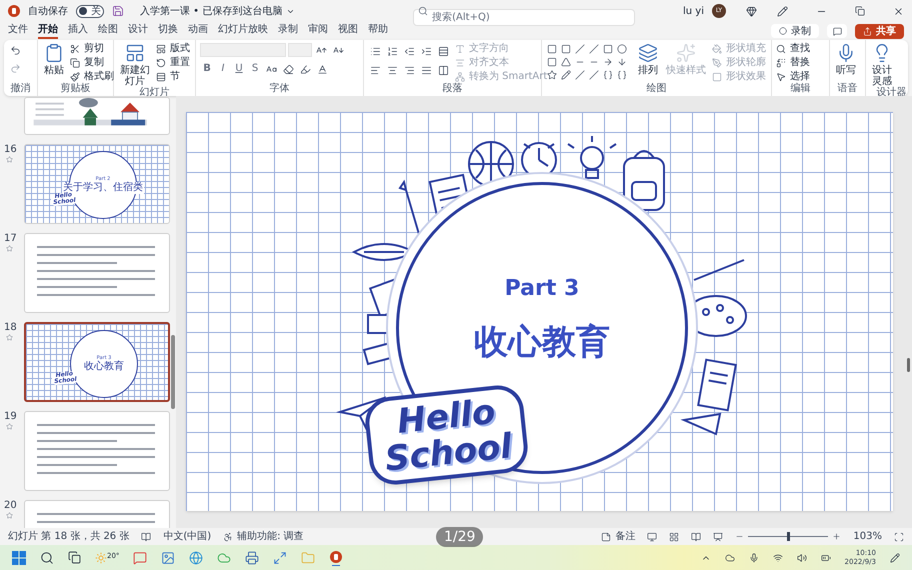 This screenshot has height=570, width=912. Describe the element at coordinates (243, 50) in the screenshot. I see `font-name-field` at that location.